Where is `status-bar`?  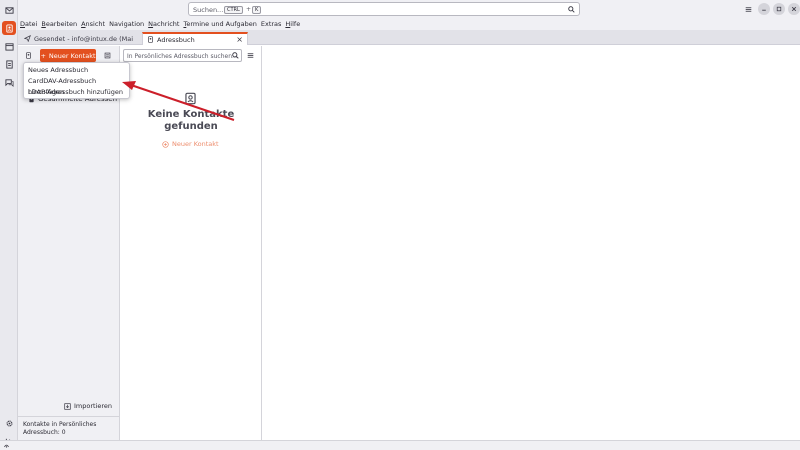
status-bar is located at coordinates (400, 445).